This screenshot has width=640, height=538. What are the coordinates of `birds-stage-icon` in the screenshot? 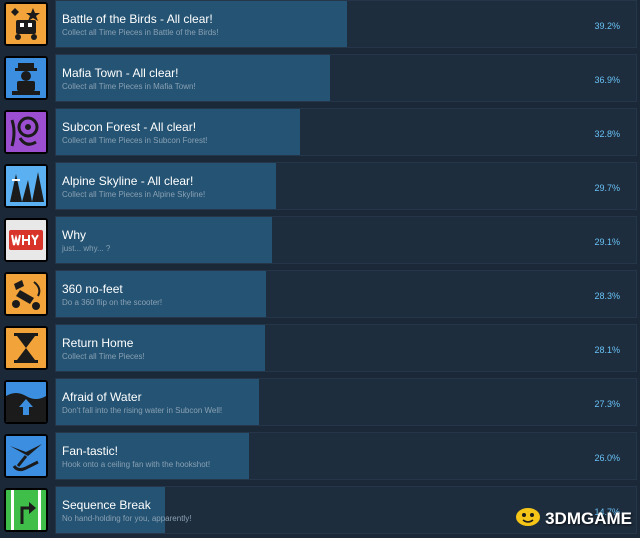 It's located at (26, 24).